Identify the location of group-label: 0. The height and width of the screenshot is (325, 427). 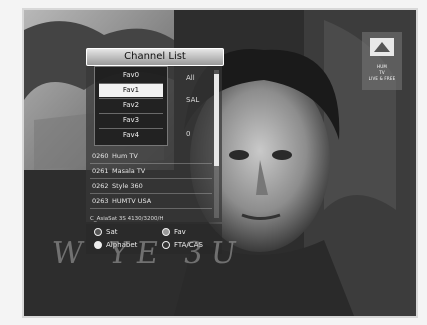
(188, 134).